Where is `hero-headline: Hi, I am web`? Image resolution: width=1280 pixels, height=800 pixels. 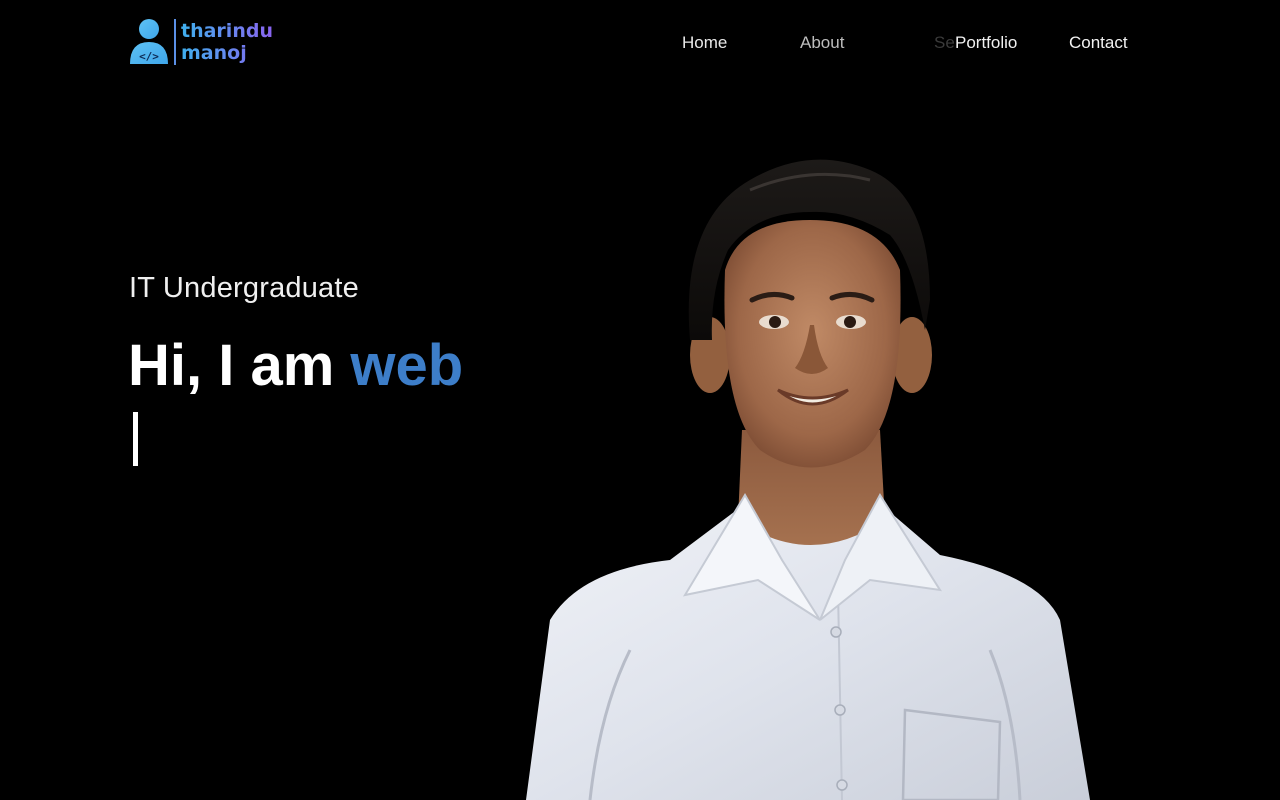
hero-headline: Hi, I am web is located at coordinates (295, 365).